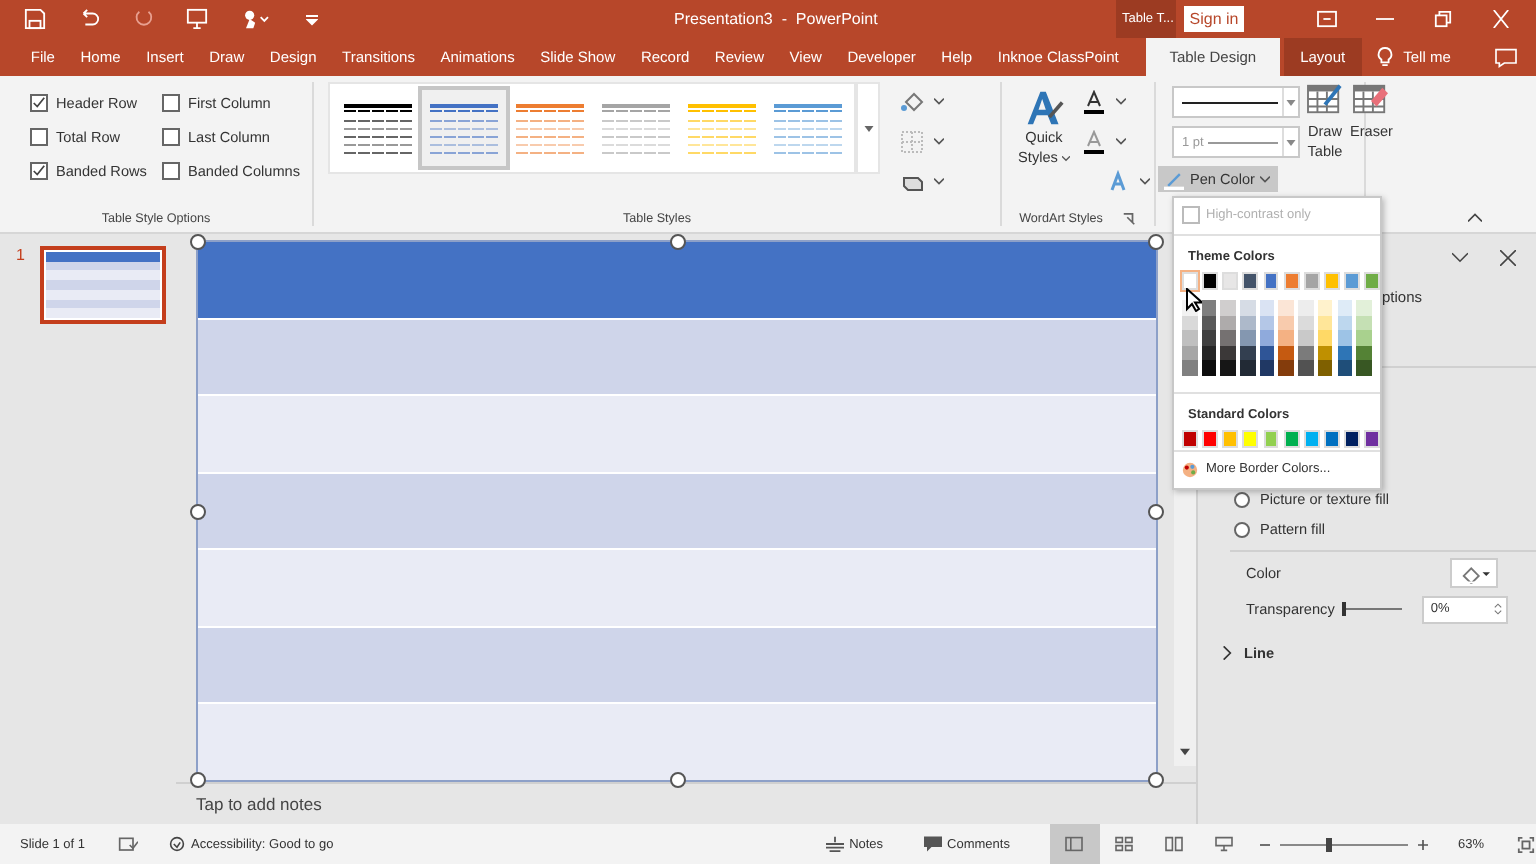 This screenshot has width=1536, height=864. I want to click on dialog-launcher-icon, so click(1129, 219).